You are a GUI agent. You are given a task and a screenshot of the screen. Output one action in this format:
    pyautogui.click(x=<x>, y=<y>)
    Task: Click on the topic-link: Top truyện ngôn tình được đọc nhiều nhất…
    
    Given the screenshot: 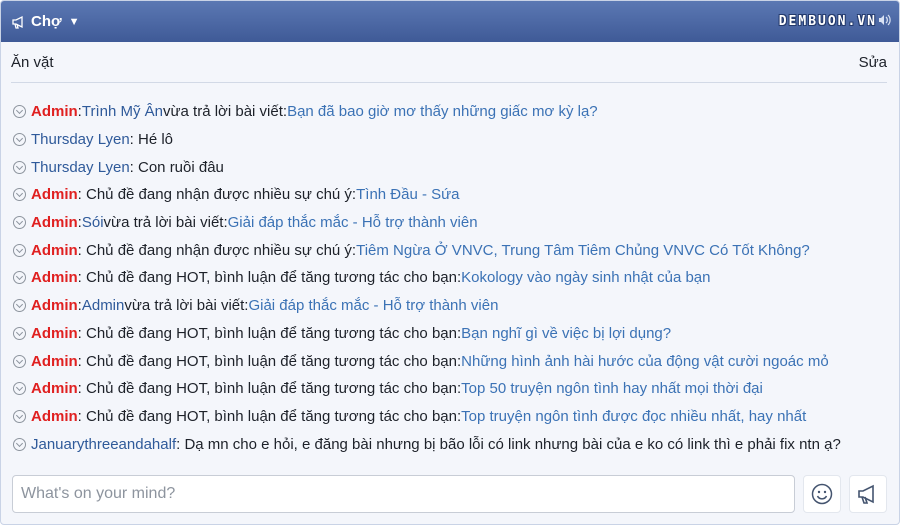 What is the action you would take?
    pyautogui.click(x=633, y=416)
    